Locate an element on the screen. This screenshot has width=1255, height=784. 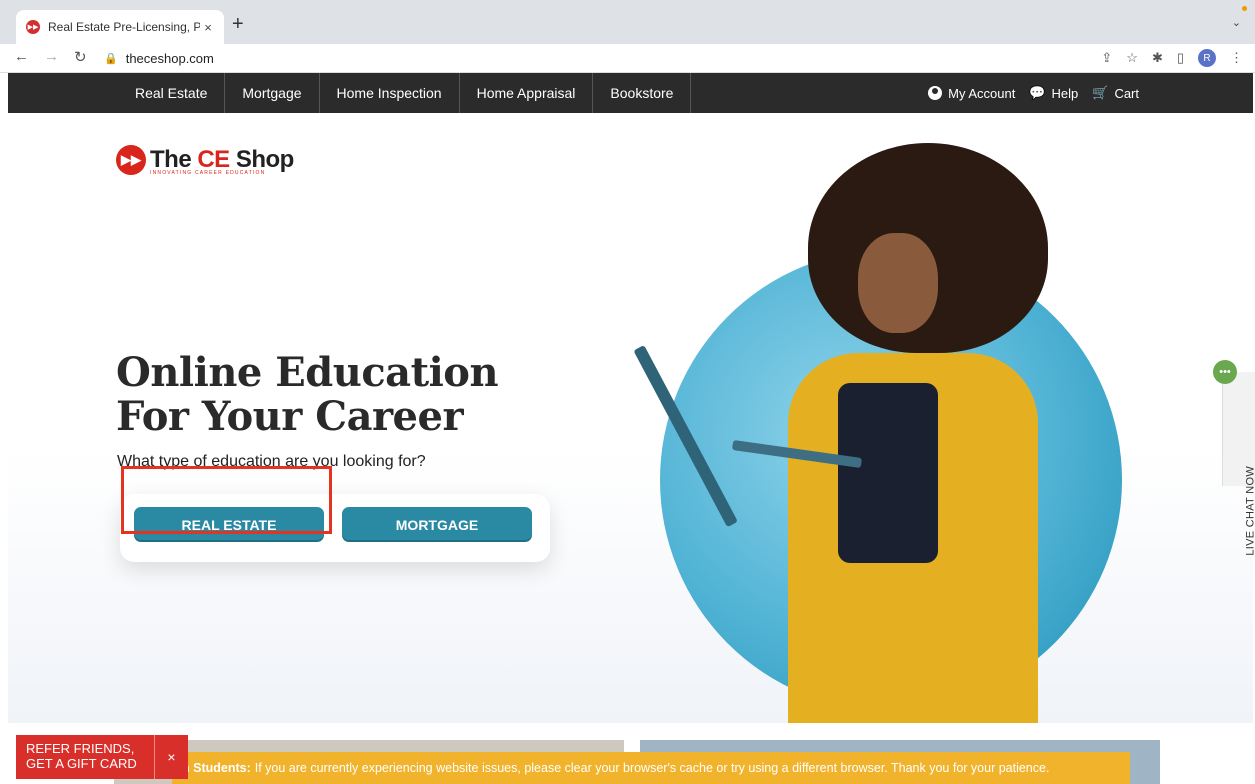
share-icon: ⇪ is located at coordinates (1106, 58).